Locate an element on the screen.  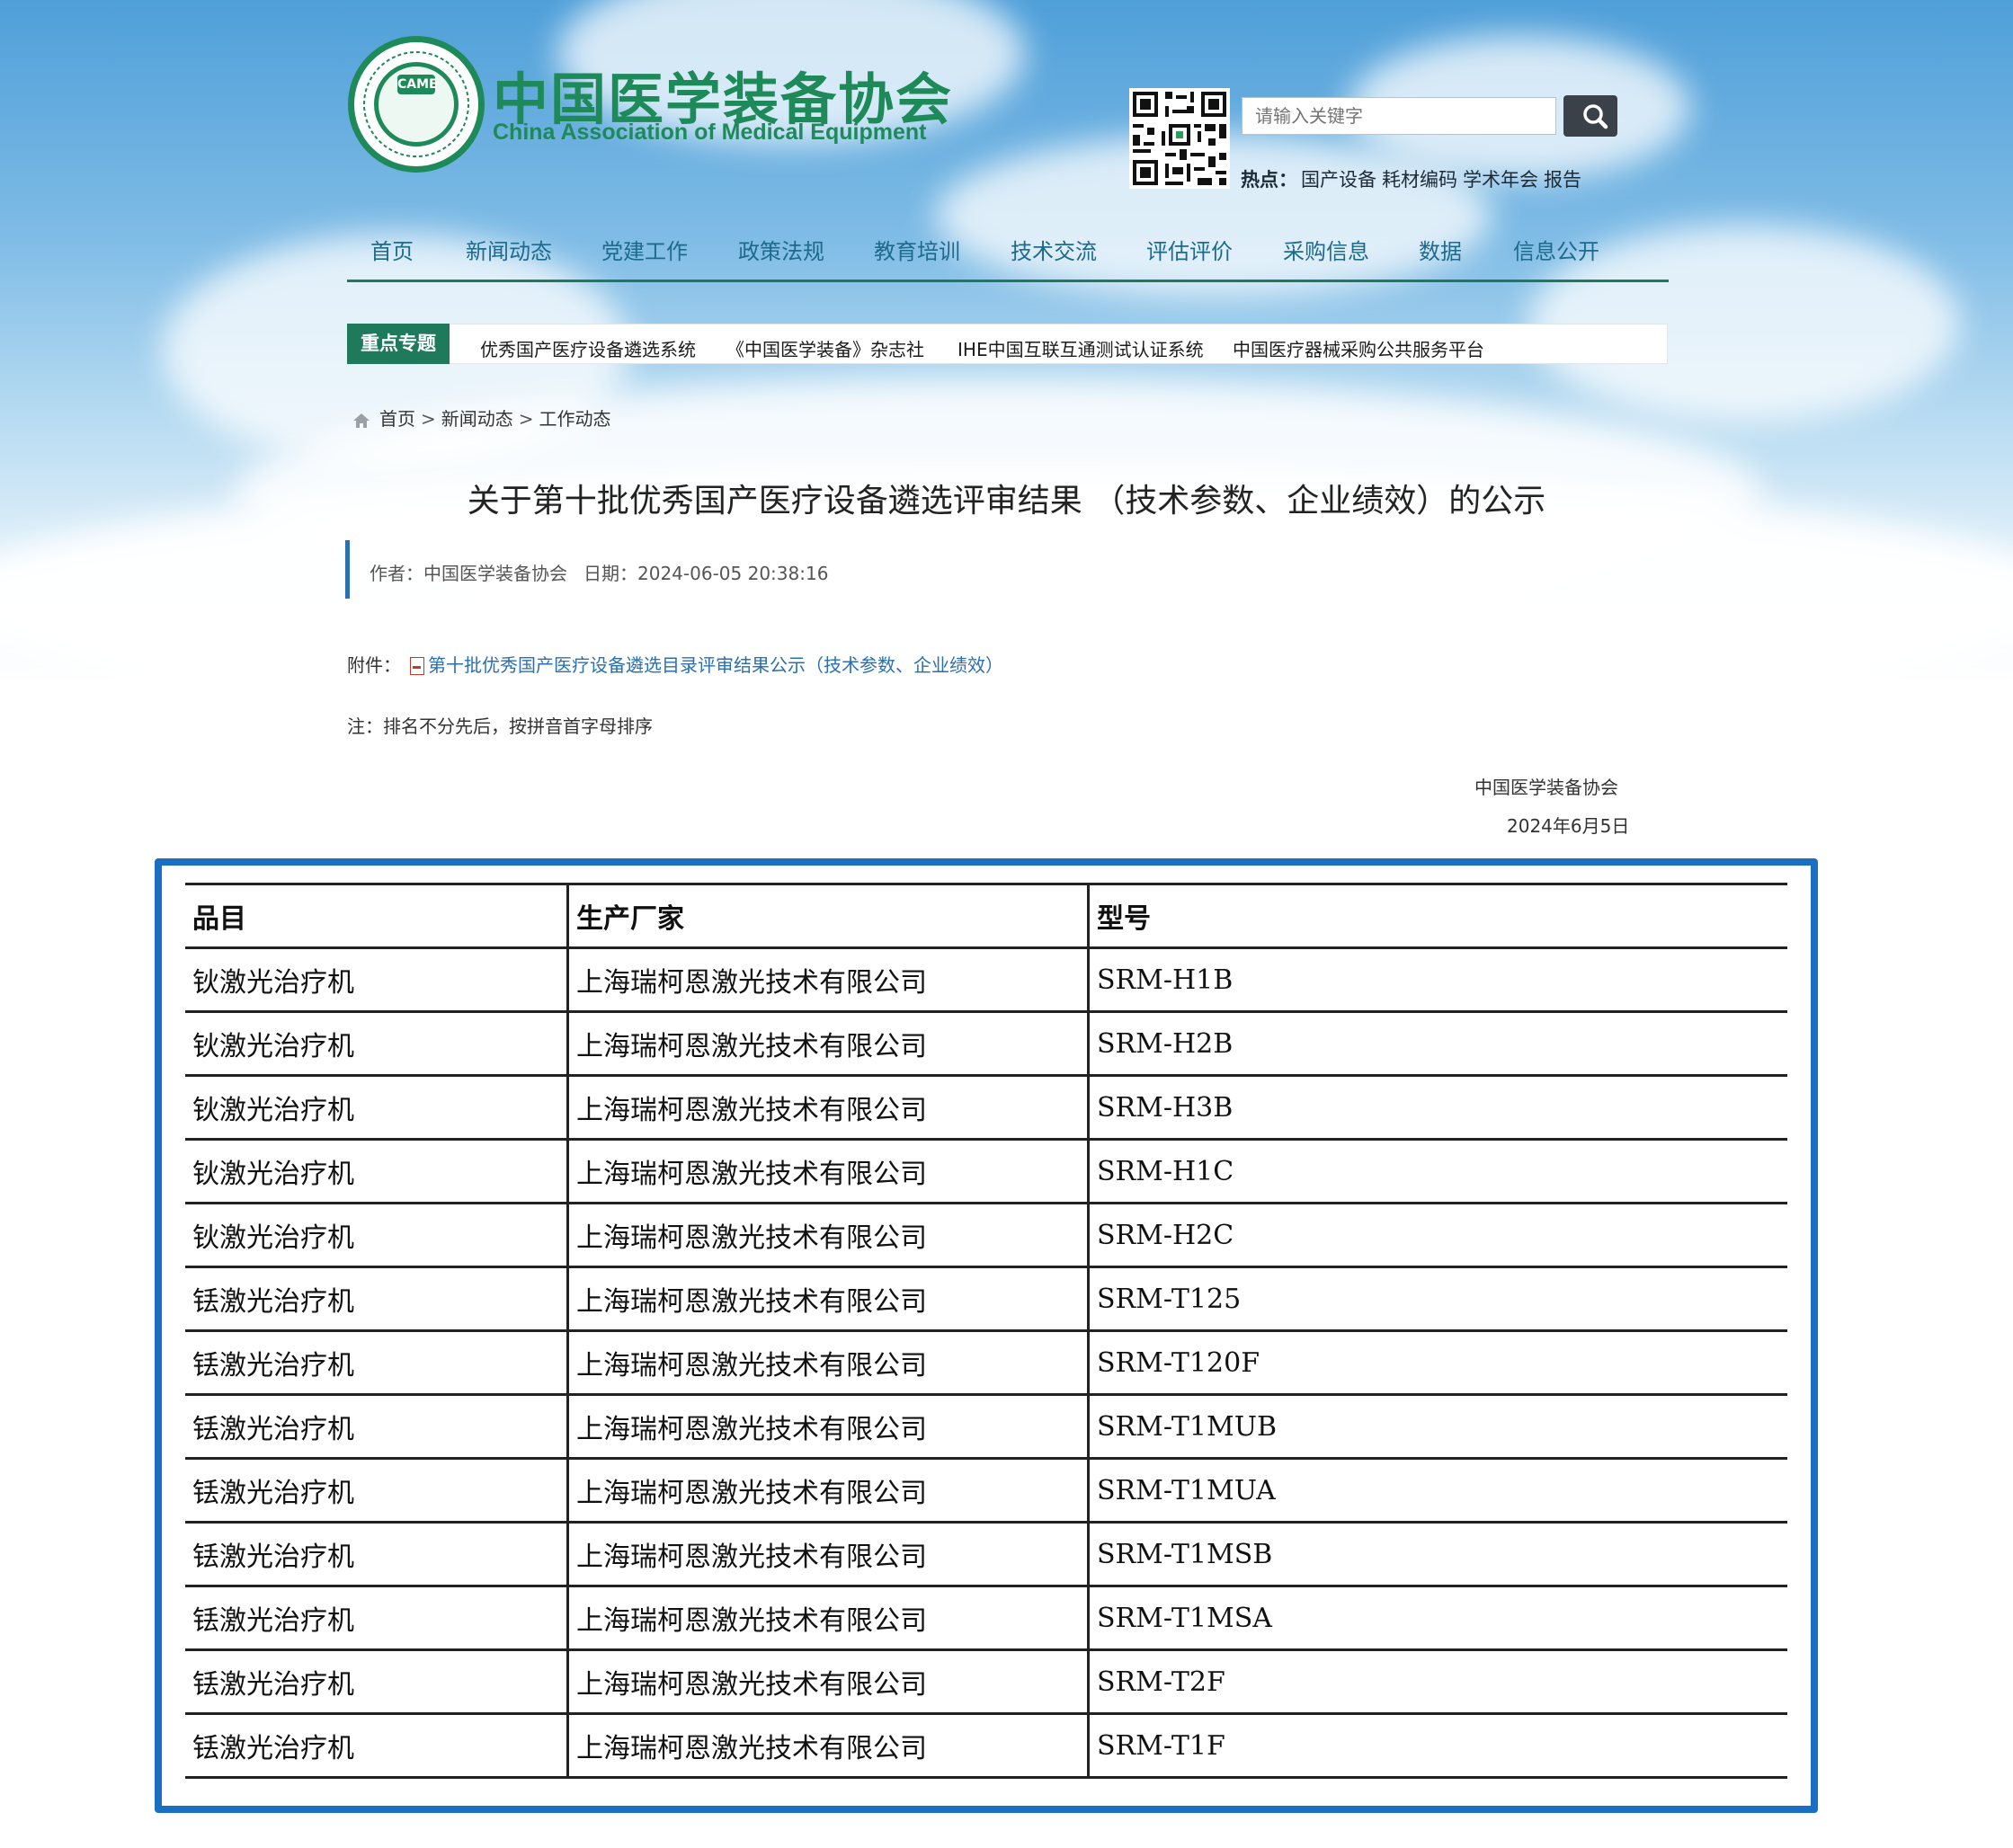
nav-item-home: 首页 is located at coordinates (392, 249).